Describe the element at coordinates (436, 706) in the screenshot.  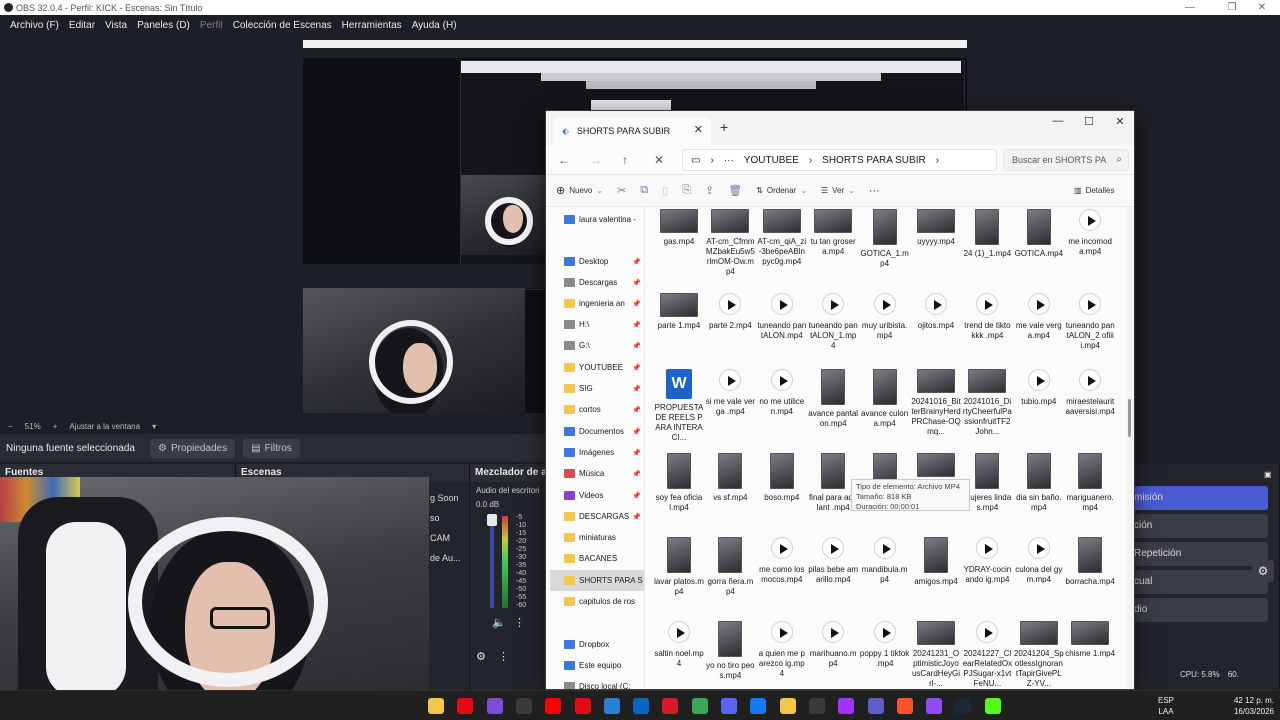
I see `explorer-folder-icon` at that location.